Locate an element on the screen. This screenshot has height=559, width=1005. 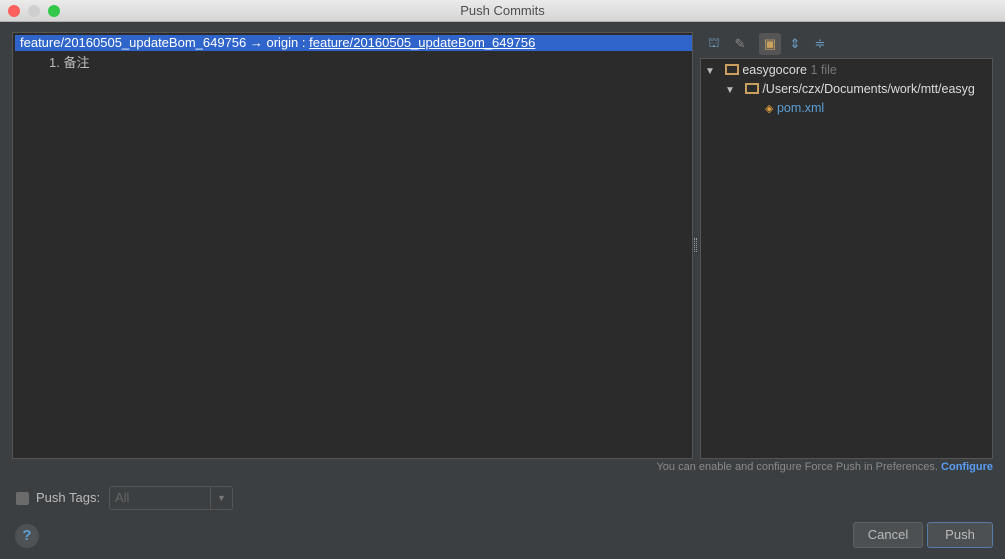
module-icon is located at coordinates (732, 69).